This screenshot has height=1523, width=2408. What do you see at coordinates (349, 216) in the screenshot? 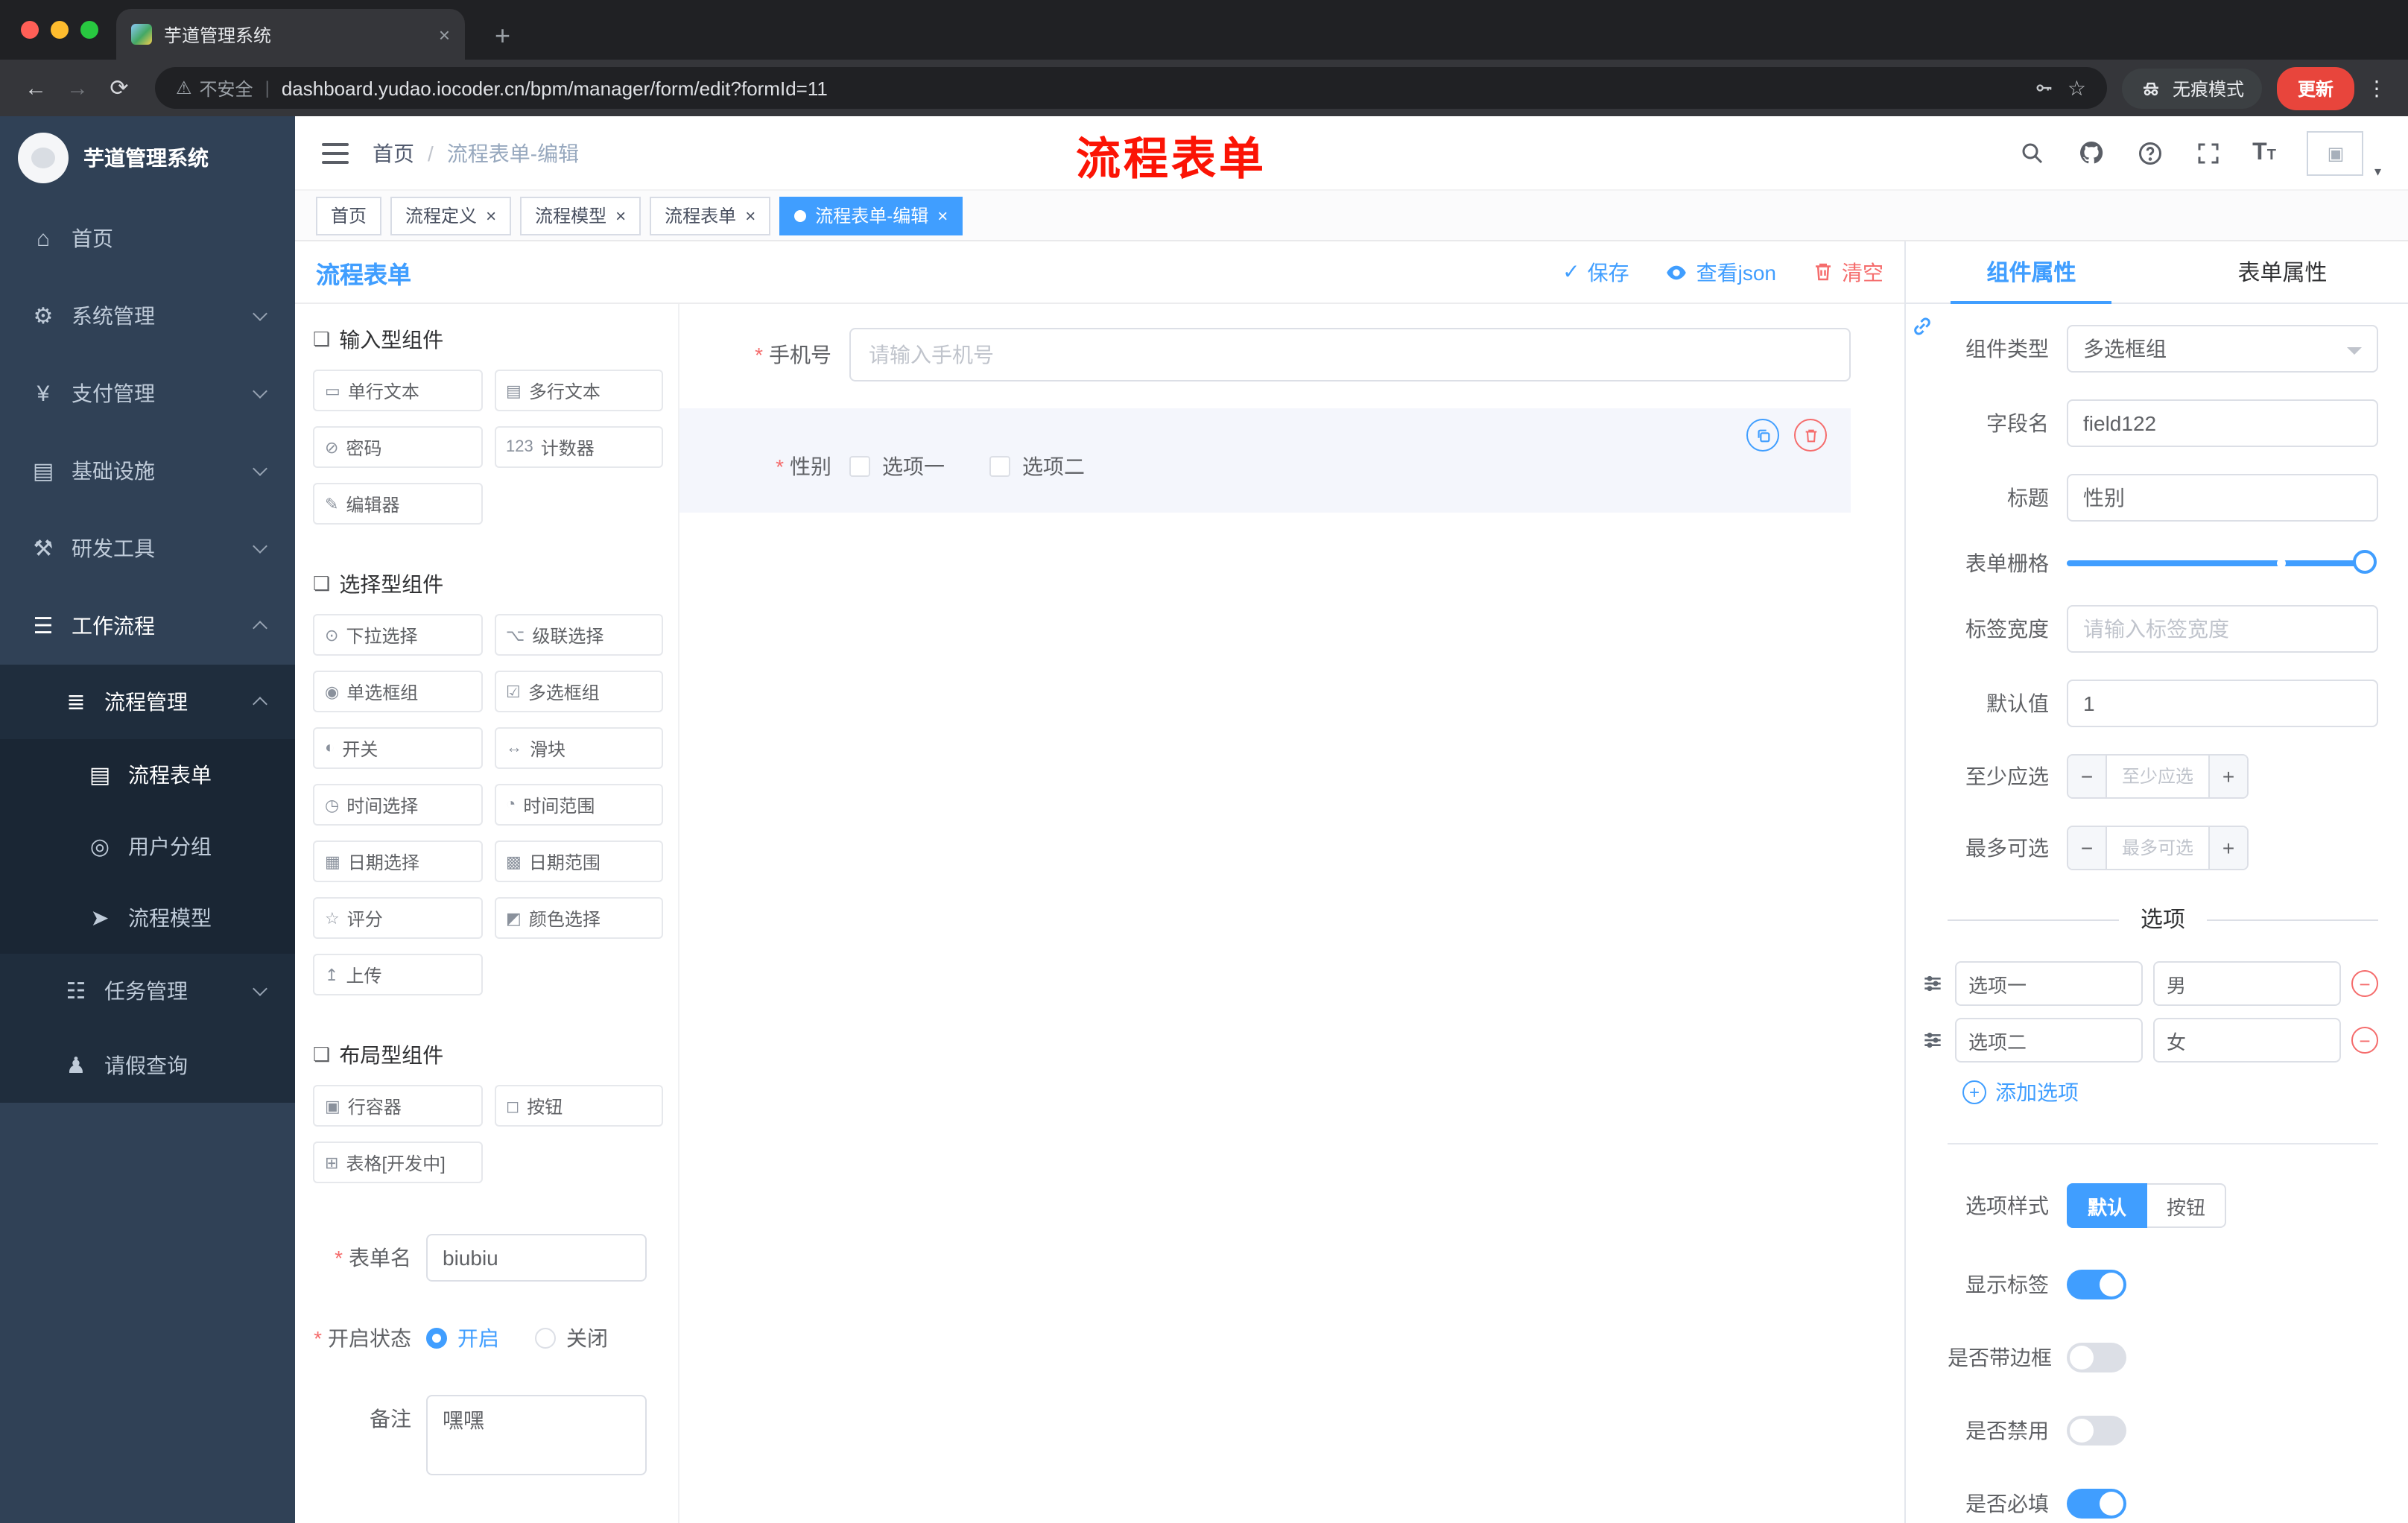
I see `tag-item: 首页 ×` at bounding box center [349, 216].